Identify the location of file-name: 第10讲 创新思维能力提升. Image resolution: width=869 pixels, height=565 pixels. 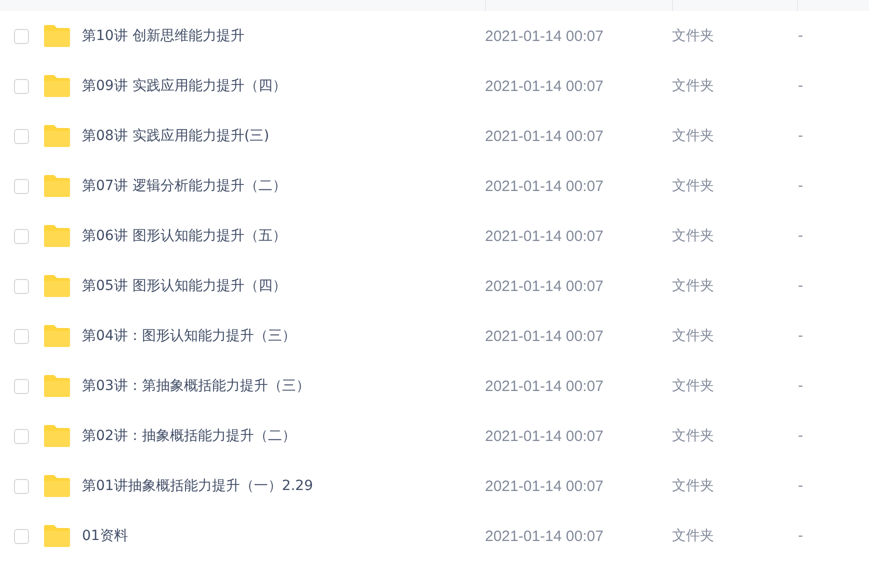
(283, 36).